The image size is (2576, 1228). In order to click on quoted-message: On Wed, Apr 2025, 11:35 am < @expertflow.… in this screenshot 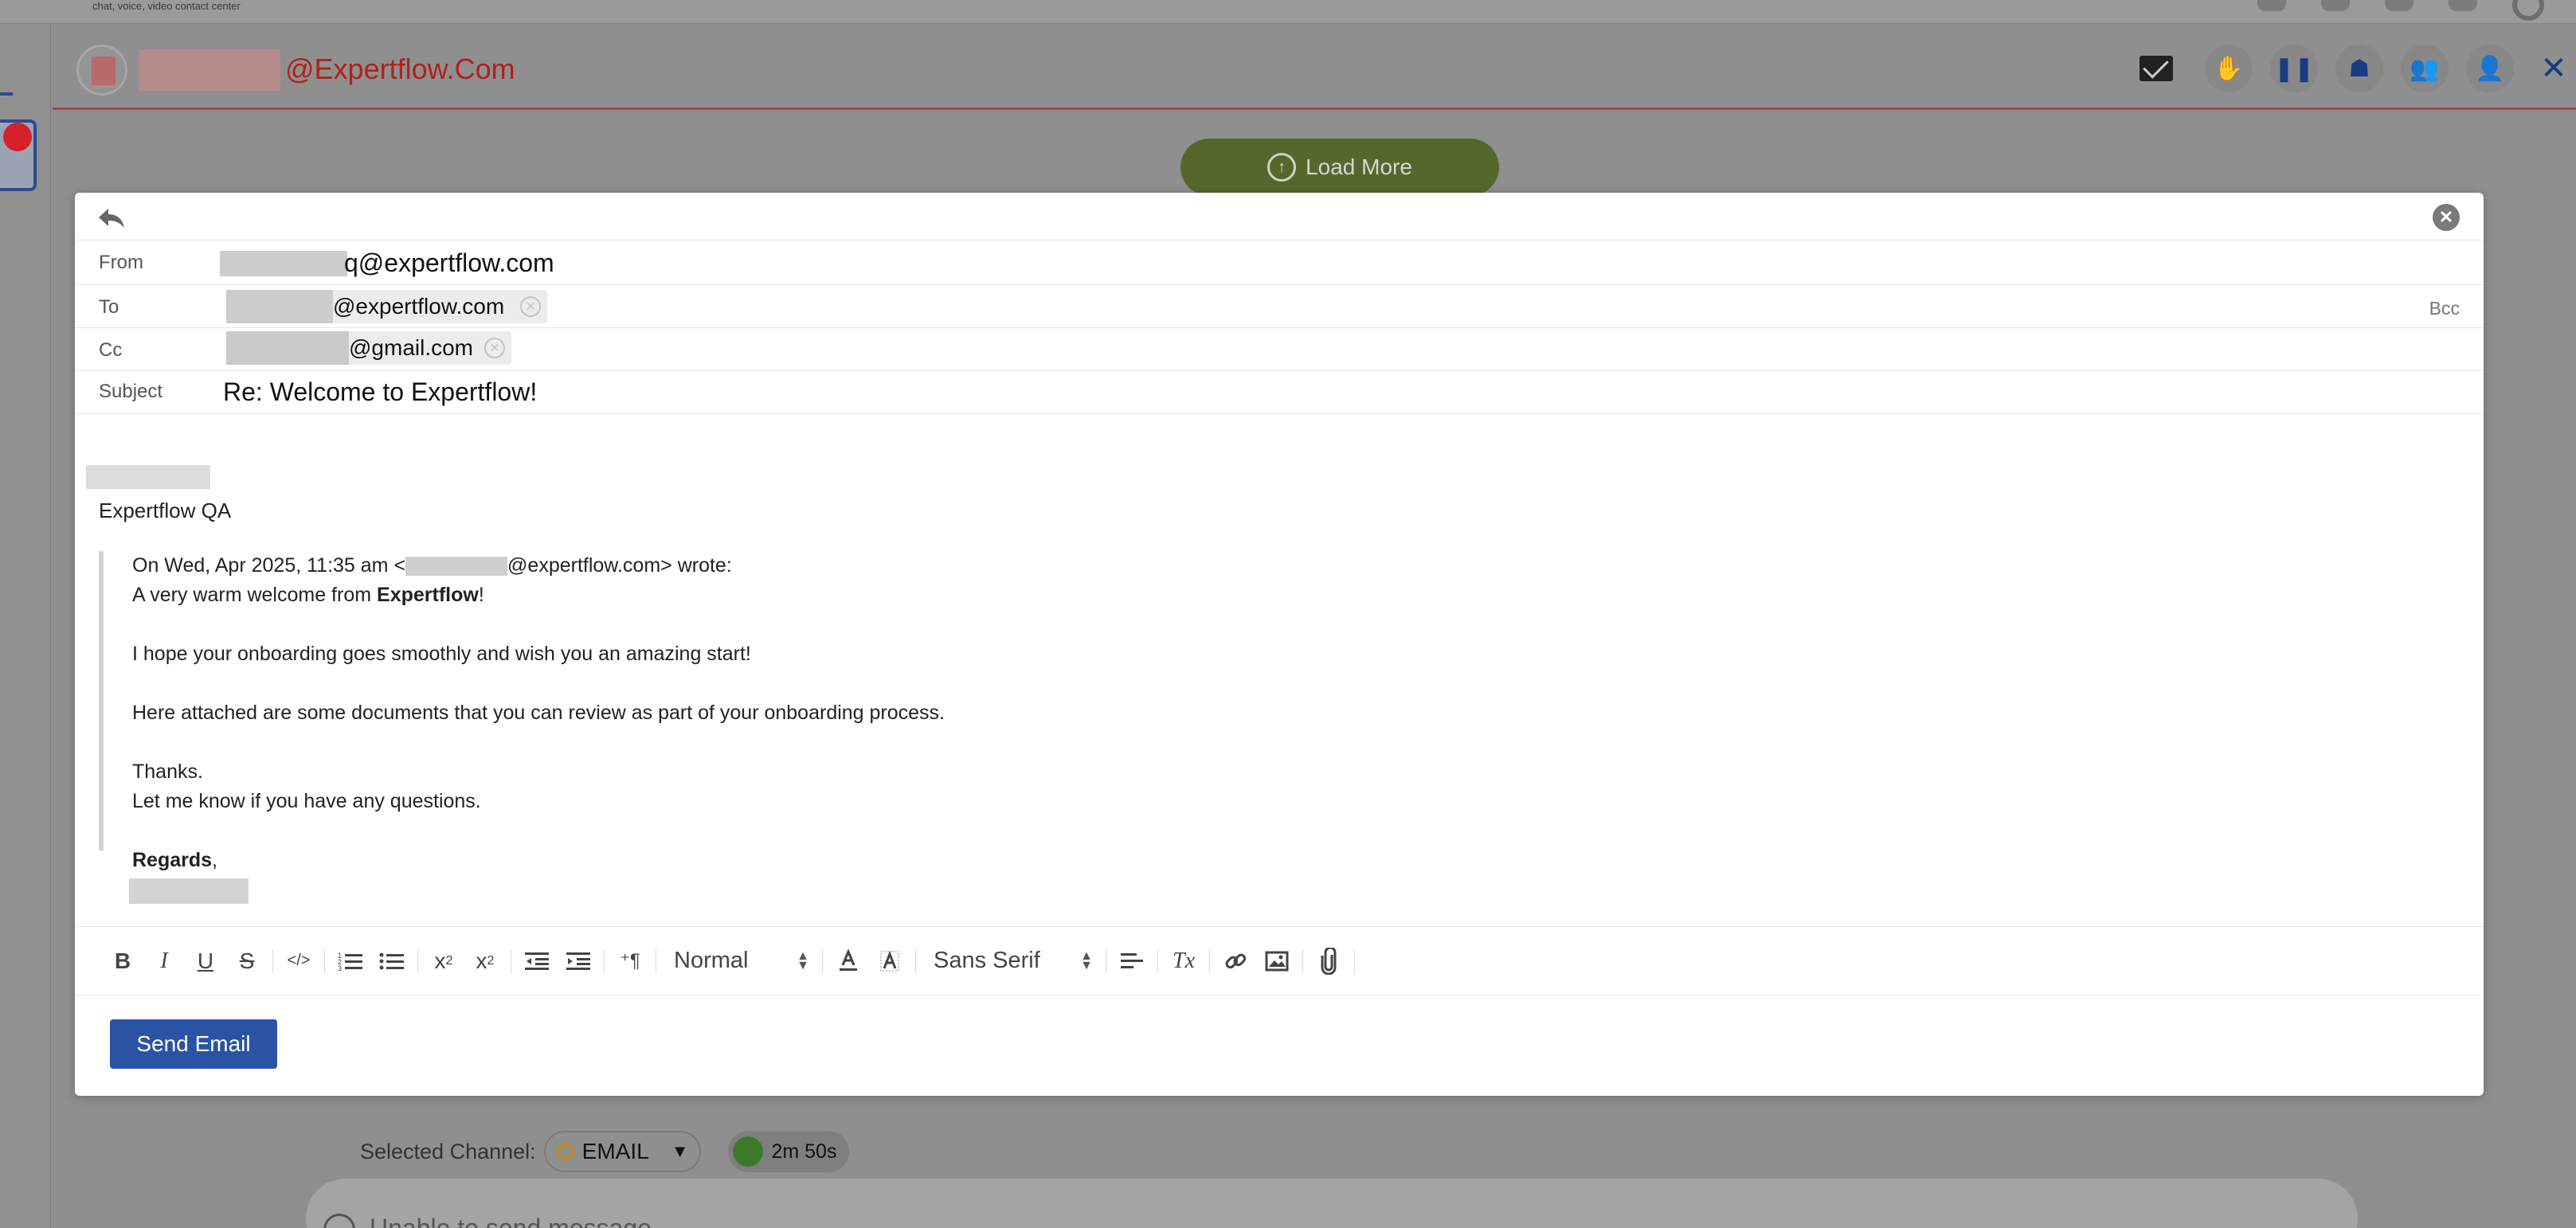, I will do `click(696, 727)`.